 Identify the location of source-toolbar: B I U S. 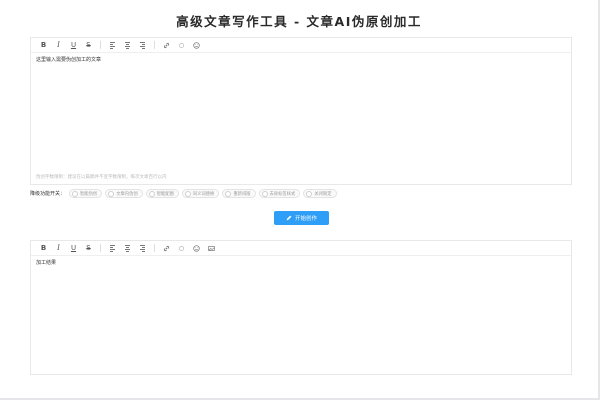
(301, 45).